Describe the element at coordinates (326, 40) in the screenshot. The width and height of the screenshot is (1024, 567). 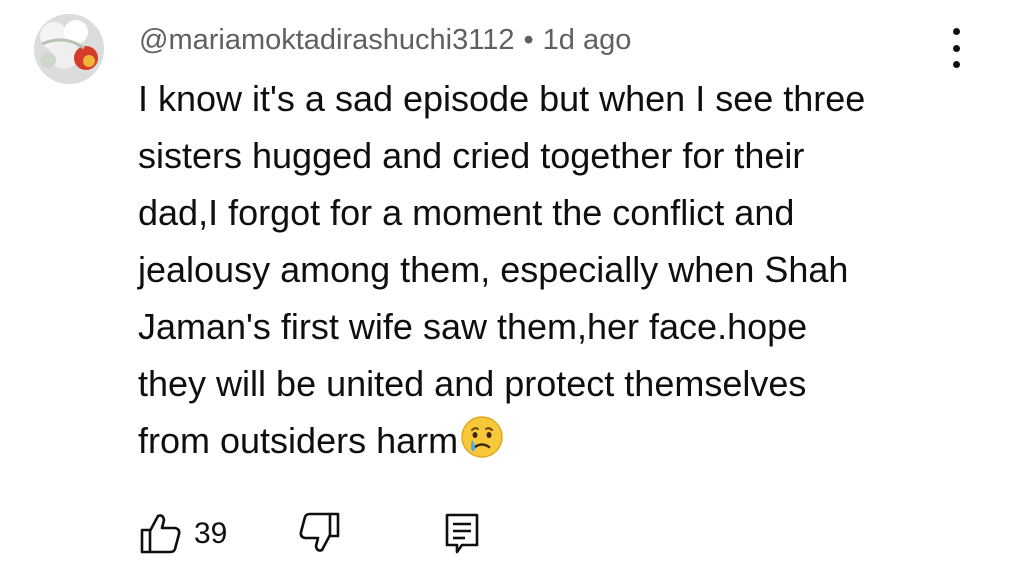
I see `author-handle: @mariamoktadirashuchi3112` at that location.